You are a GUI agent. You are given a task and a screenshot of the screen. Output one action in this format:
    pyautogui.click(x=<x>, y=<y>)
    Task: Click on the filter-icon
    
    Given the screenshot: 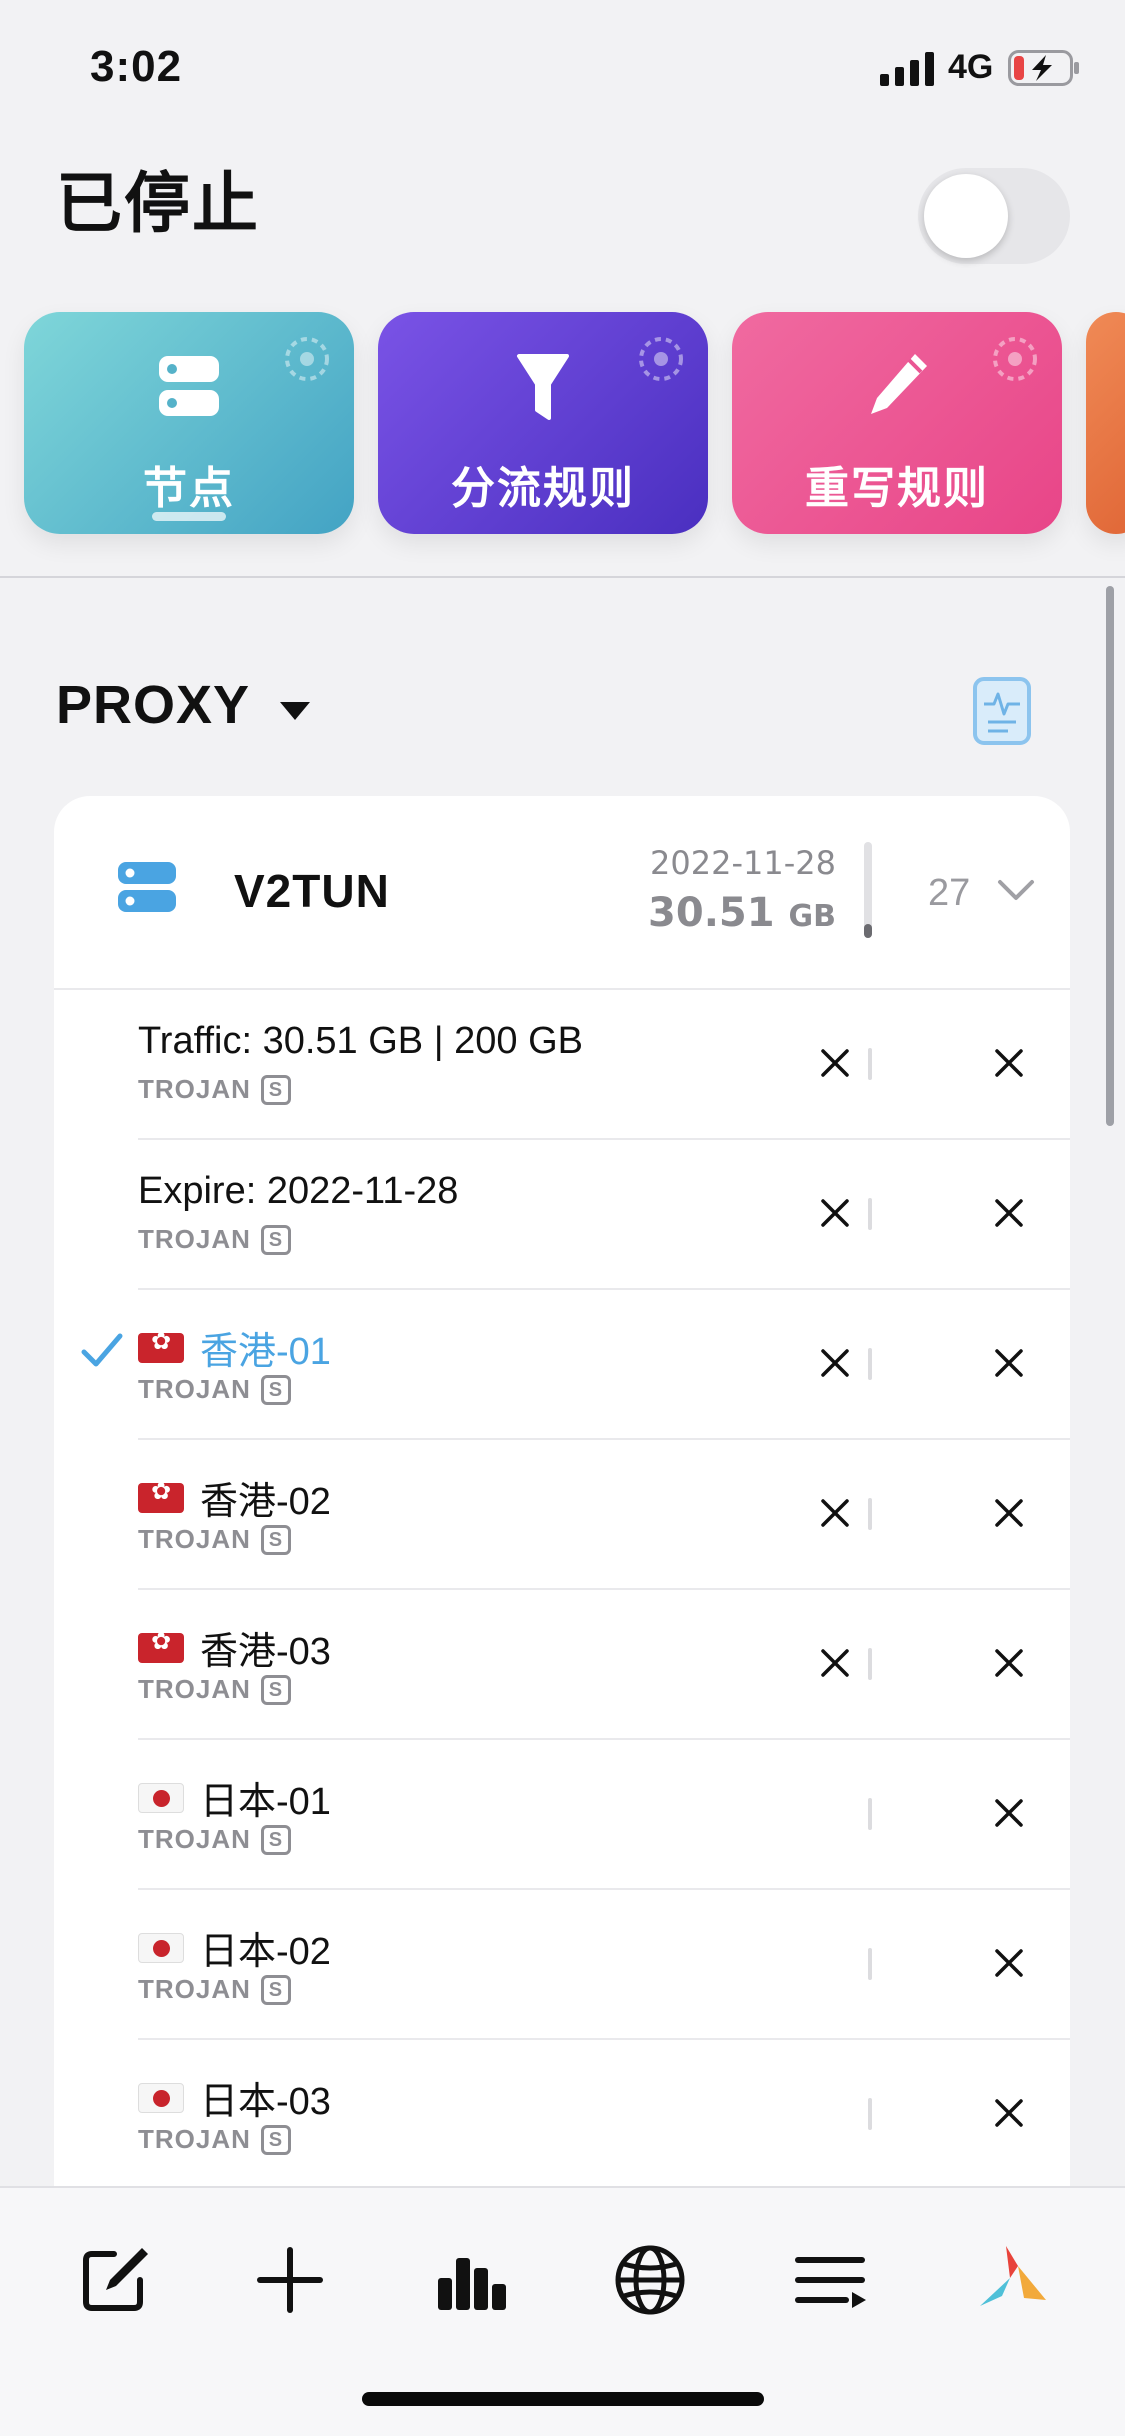 What is the action you would take?
    pyautogui.click(x=543, y=387)
    